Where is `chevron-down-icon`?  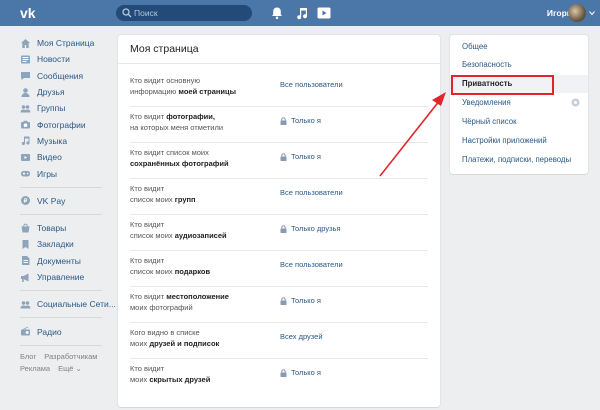
chevron-down-icon is located at coordinates (592, 13).